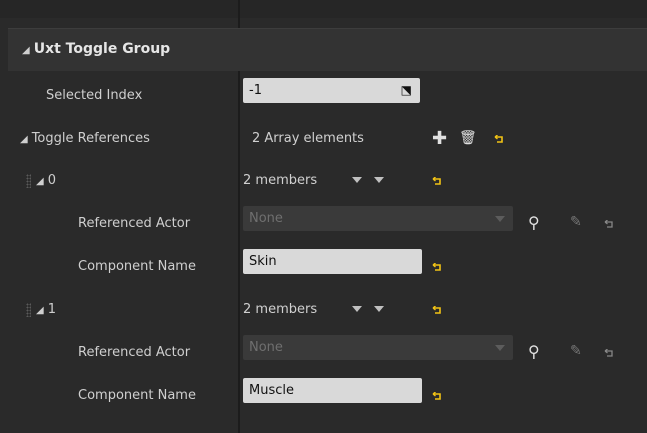 The height and width of the screenshot is (433, 647). Describe the element at coordinates (94, 95) in the screenshot. I see `selected-index-label: Selected Index` at that location.